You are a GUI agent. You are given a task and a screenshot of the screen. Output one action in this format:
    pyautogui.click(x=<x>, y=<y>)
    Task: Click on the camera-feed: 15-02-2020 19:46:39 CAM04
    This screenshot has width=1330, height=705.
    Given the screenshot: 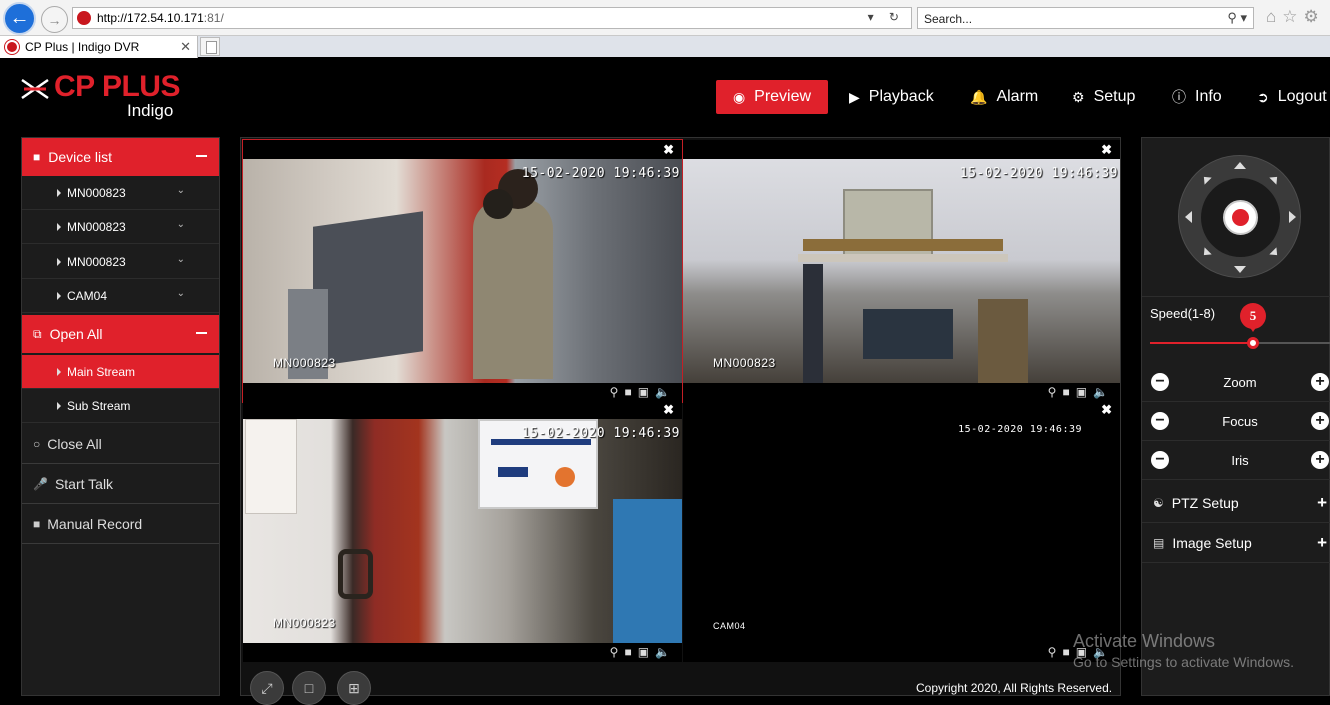 What is the action you would take?
    pyautogui.click(x=901, y=531)
    